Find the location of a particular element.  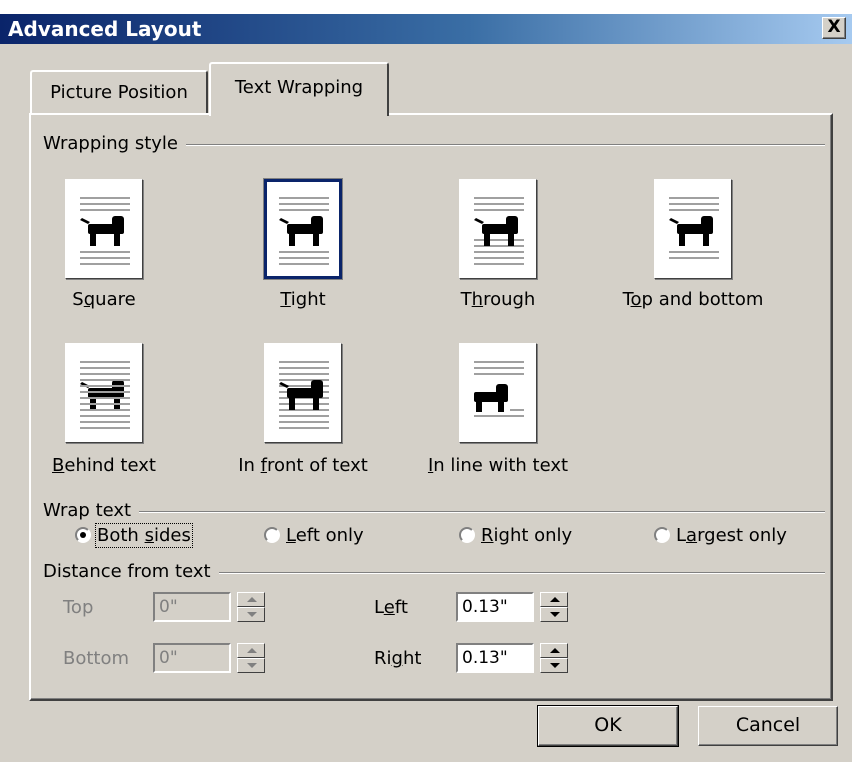

wrap-text-divider is located at coordinates (434, 512).